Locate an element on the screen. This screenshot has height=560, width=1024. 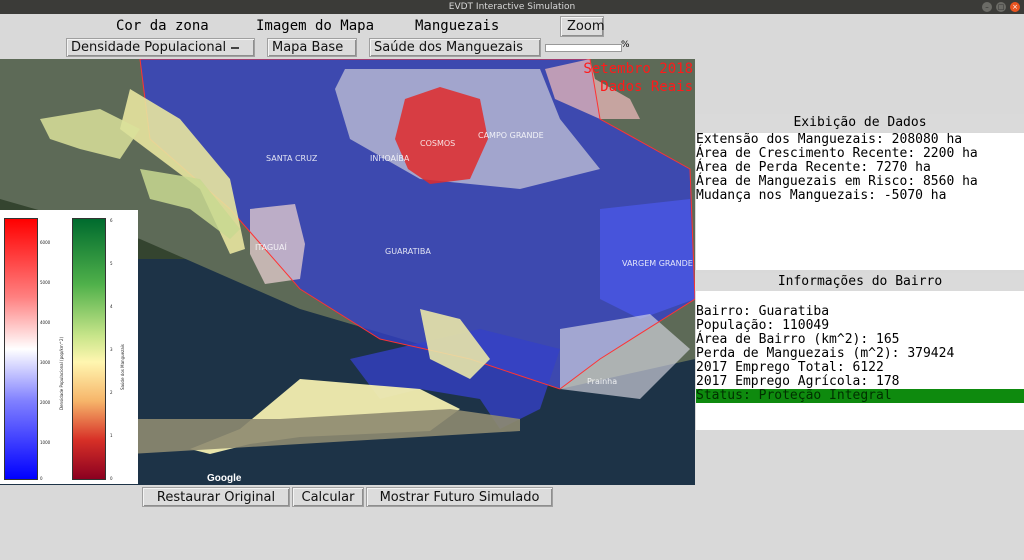
place-label: COSMOS is located at coordinates (438, 143).